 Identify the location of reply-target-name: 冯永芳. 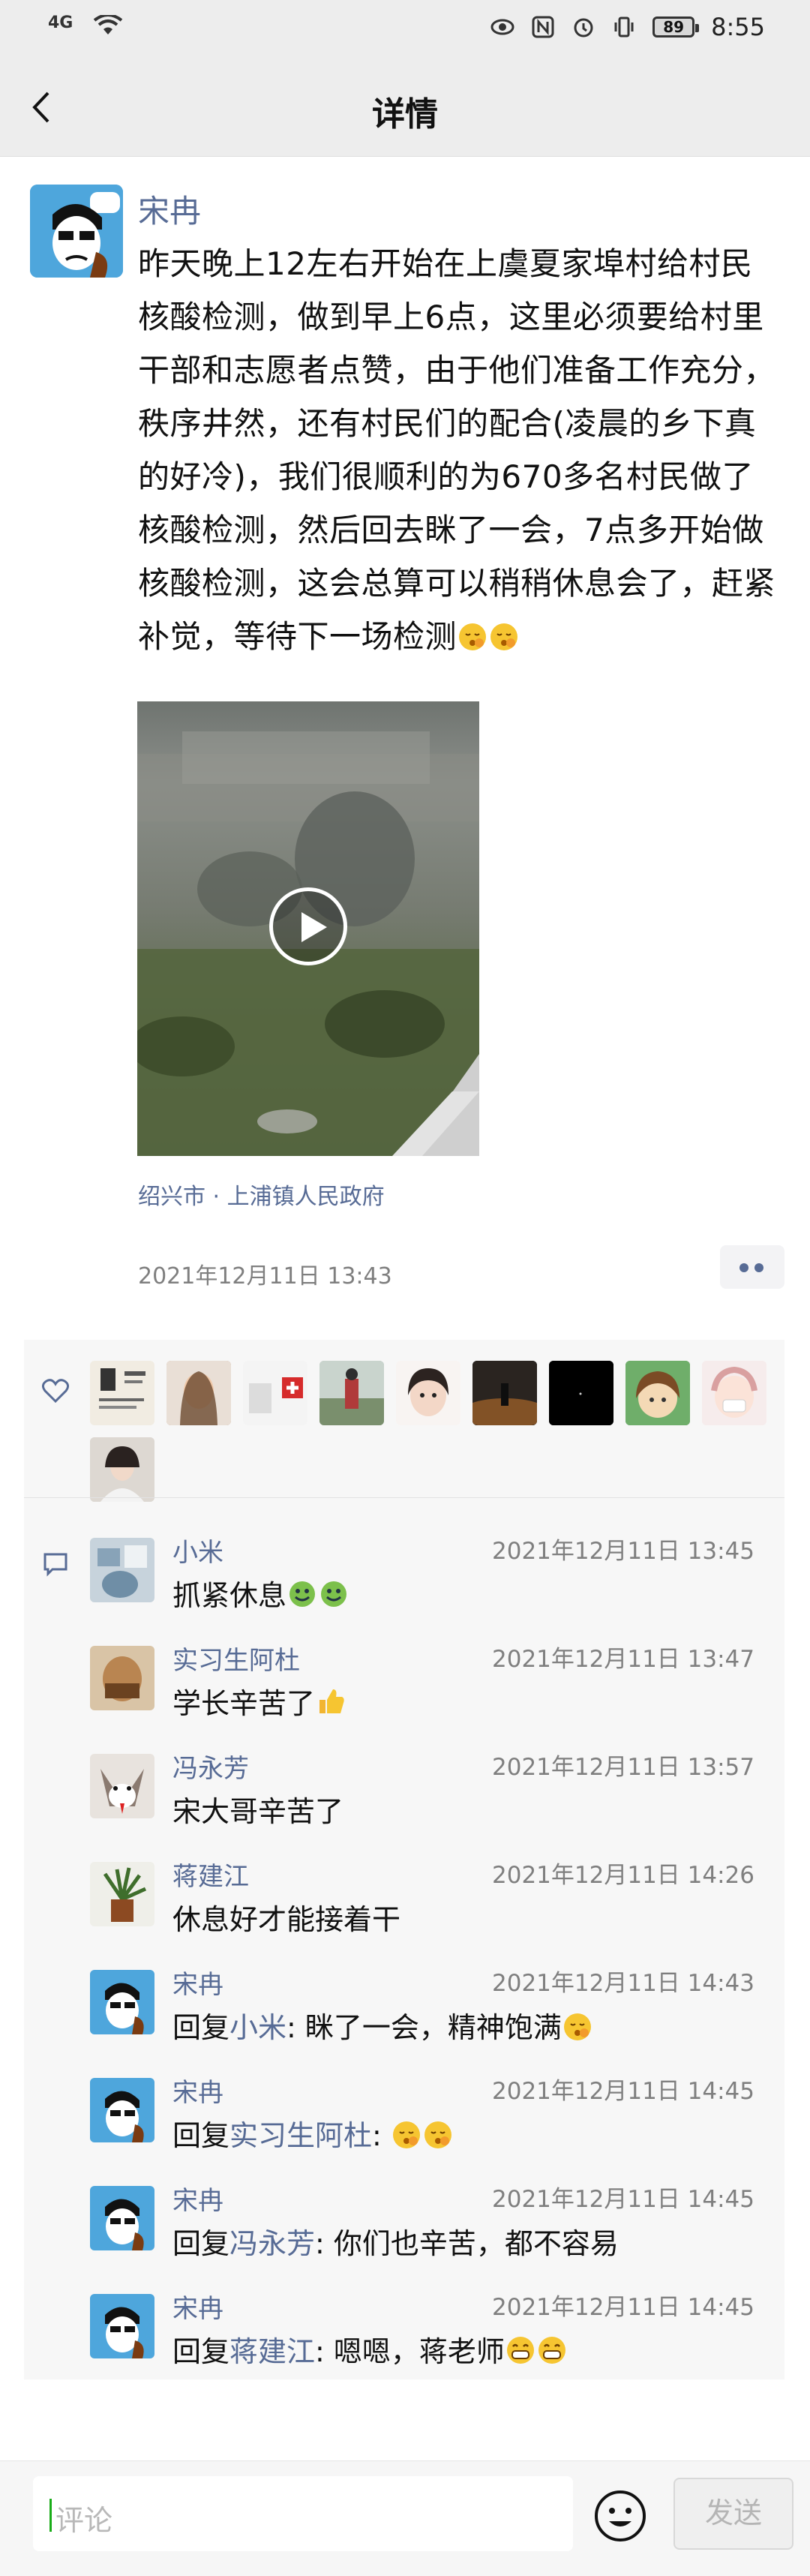
(272, 2243).